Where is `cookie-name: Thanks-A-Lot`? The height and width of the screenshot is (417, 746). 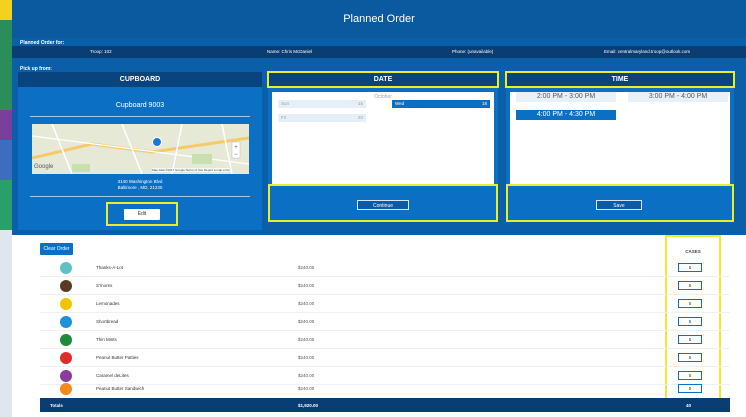
cookie-name: Thanks-A-Lot is located at coordinates (110, 267).